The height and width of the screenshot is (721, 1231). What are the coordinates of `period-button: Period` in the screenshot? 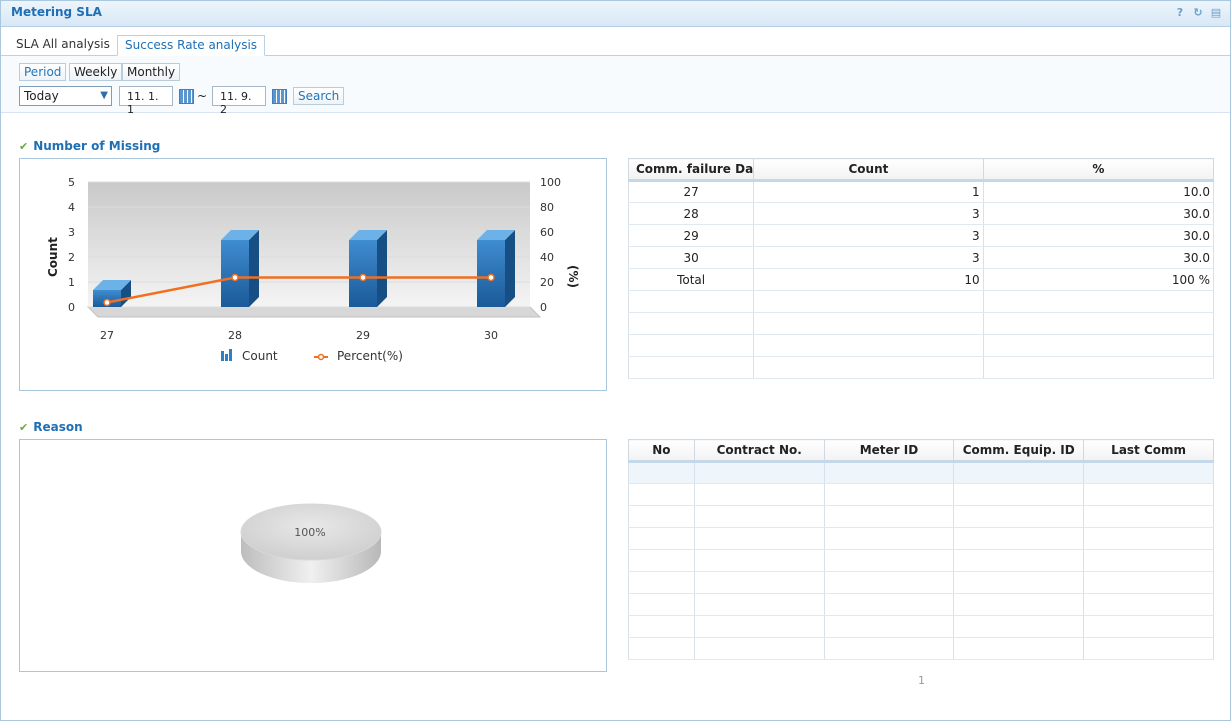 It's located at (43, 72).